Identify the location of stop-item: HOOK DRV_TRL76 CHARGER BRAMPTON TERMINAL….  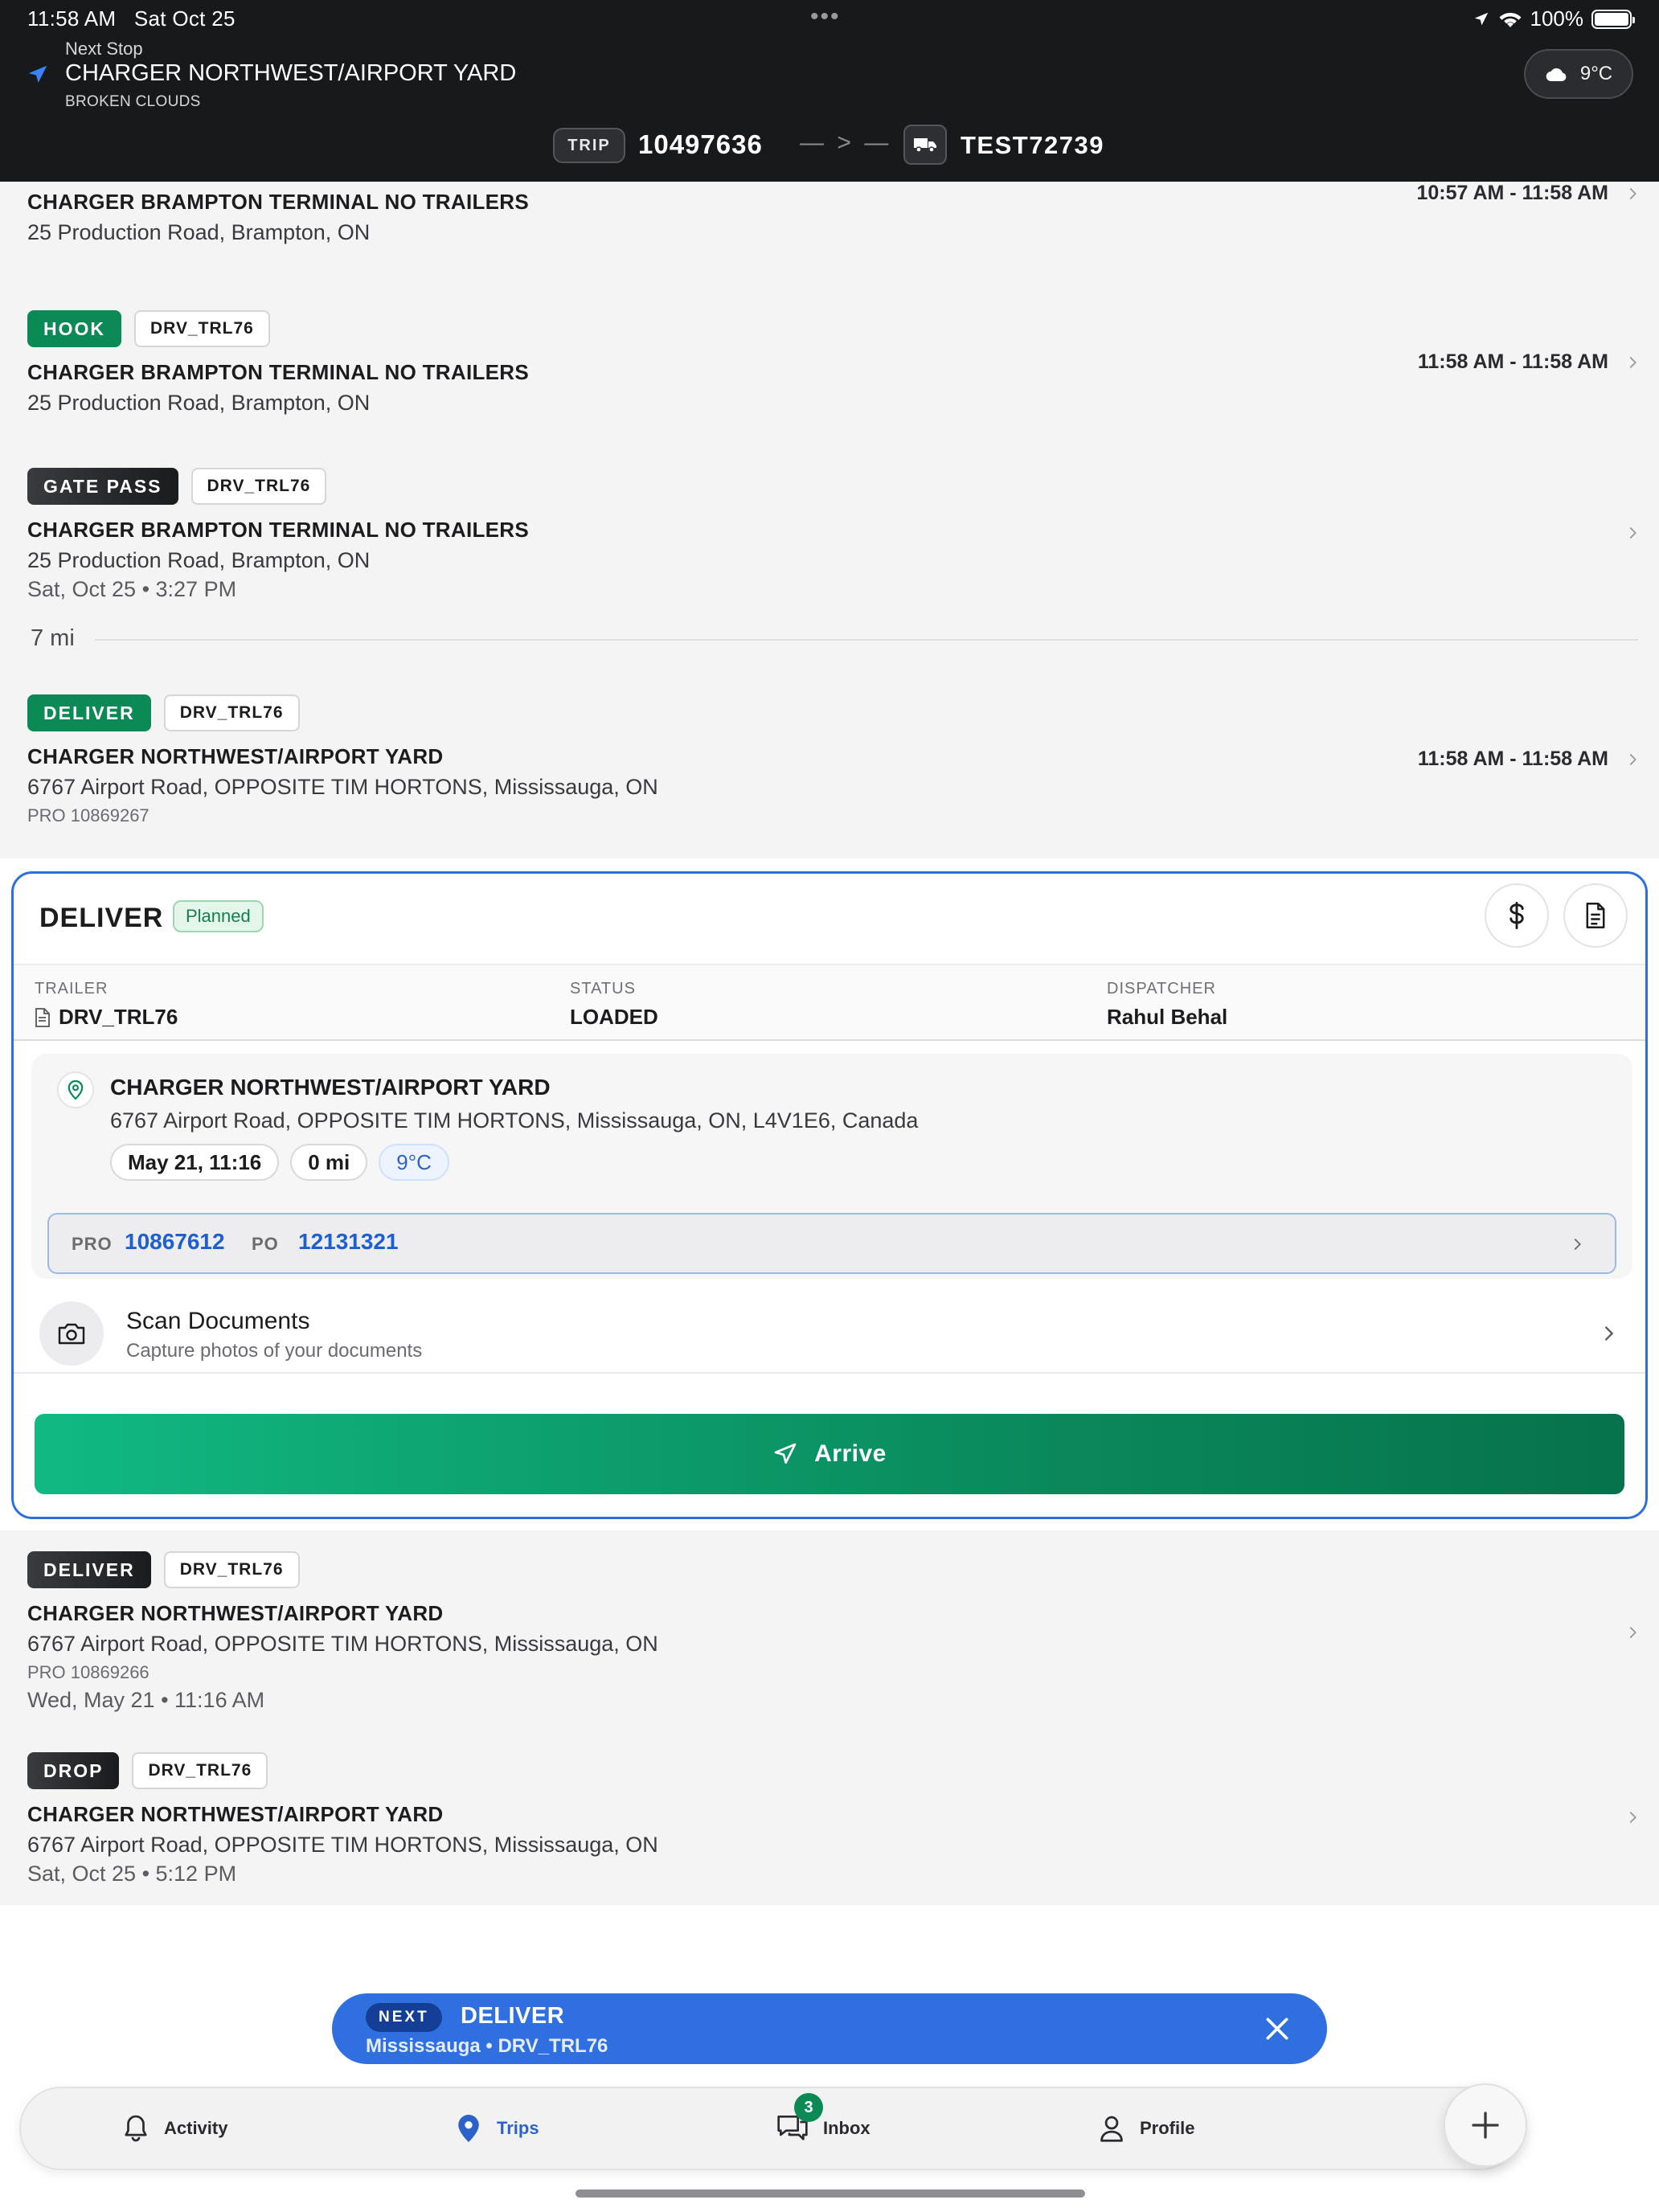
(829, 366).